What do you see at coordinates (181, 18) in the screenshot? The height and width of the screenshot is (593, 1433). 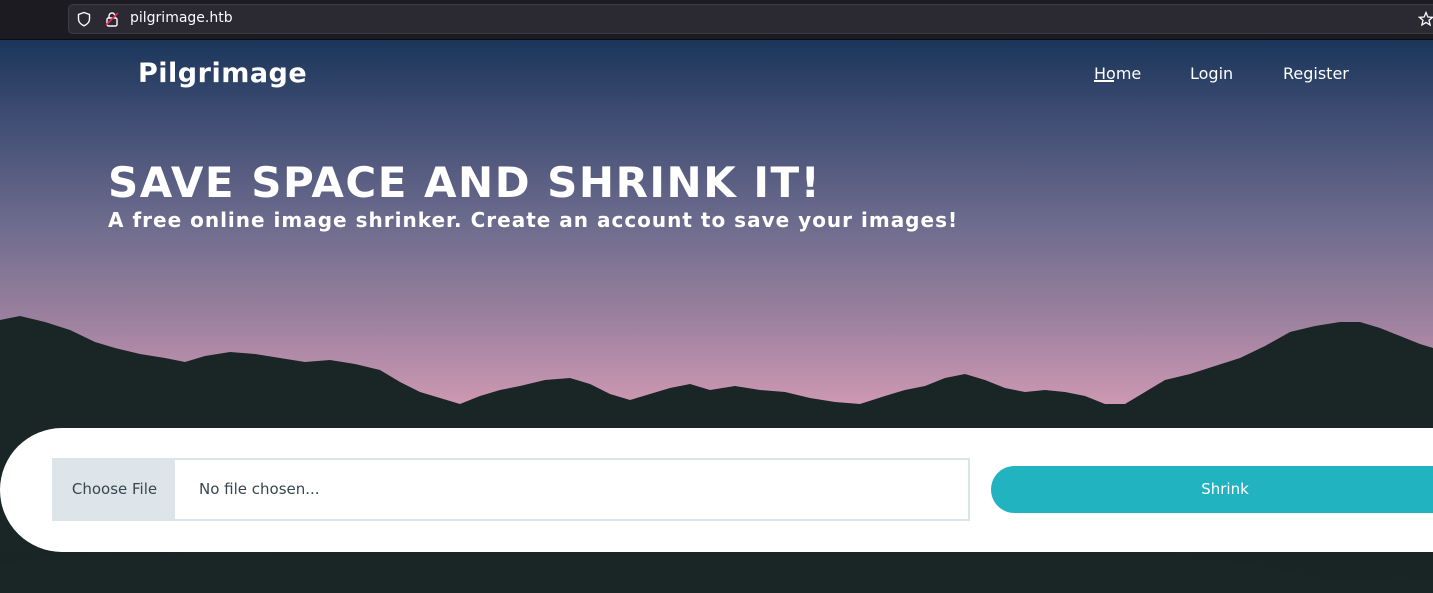 I see `url-text: pilgrimage.htb` at bounding box center [181, 18].